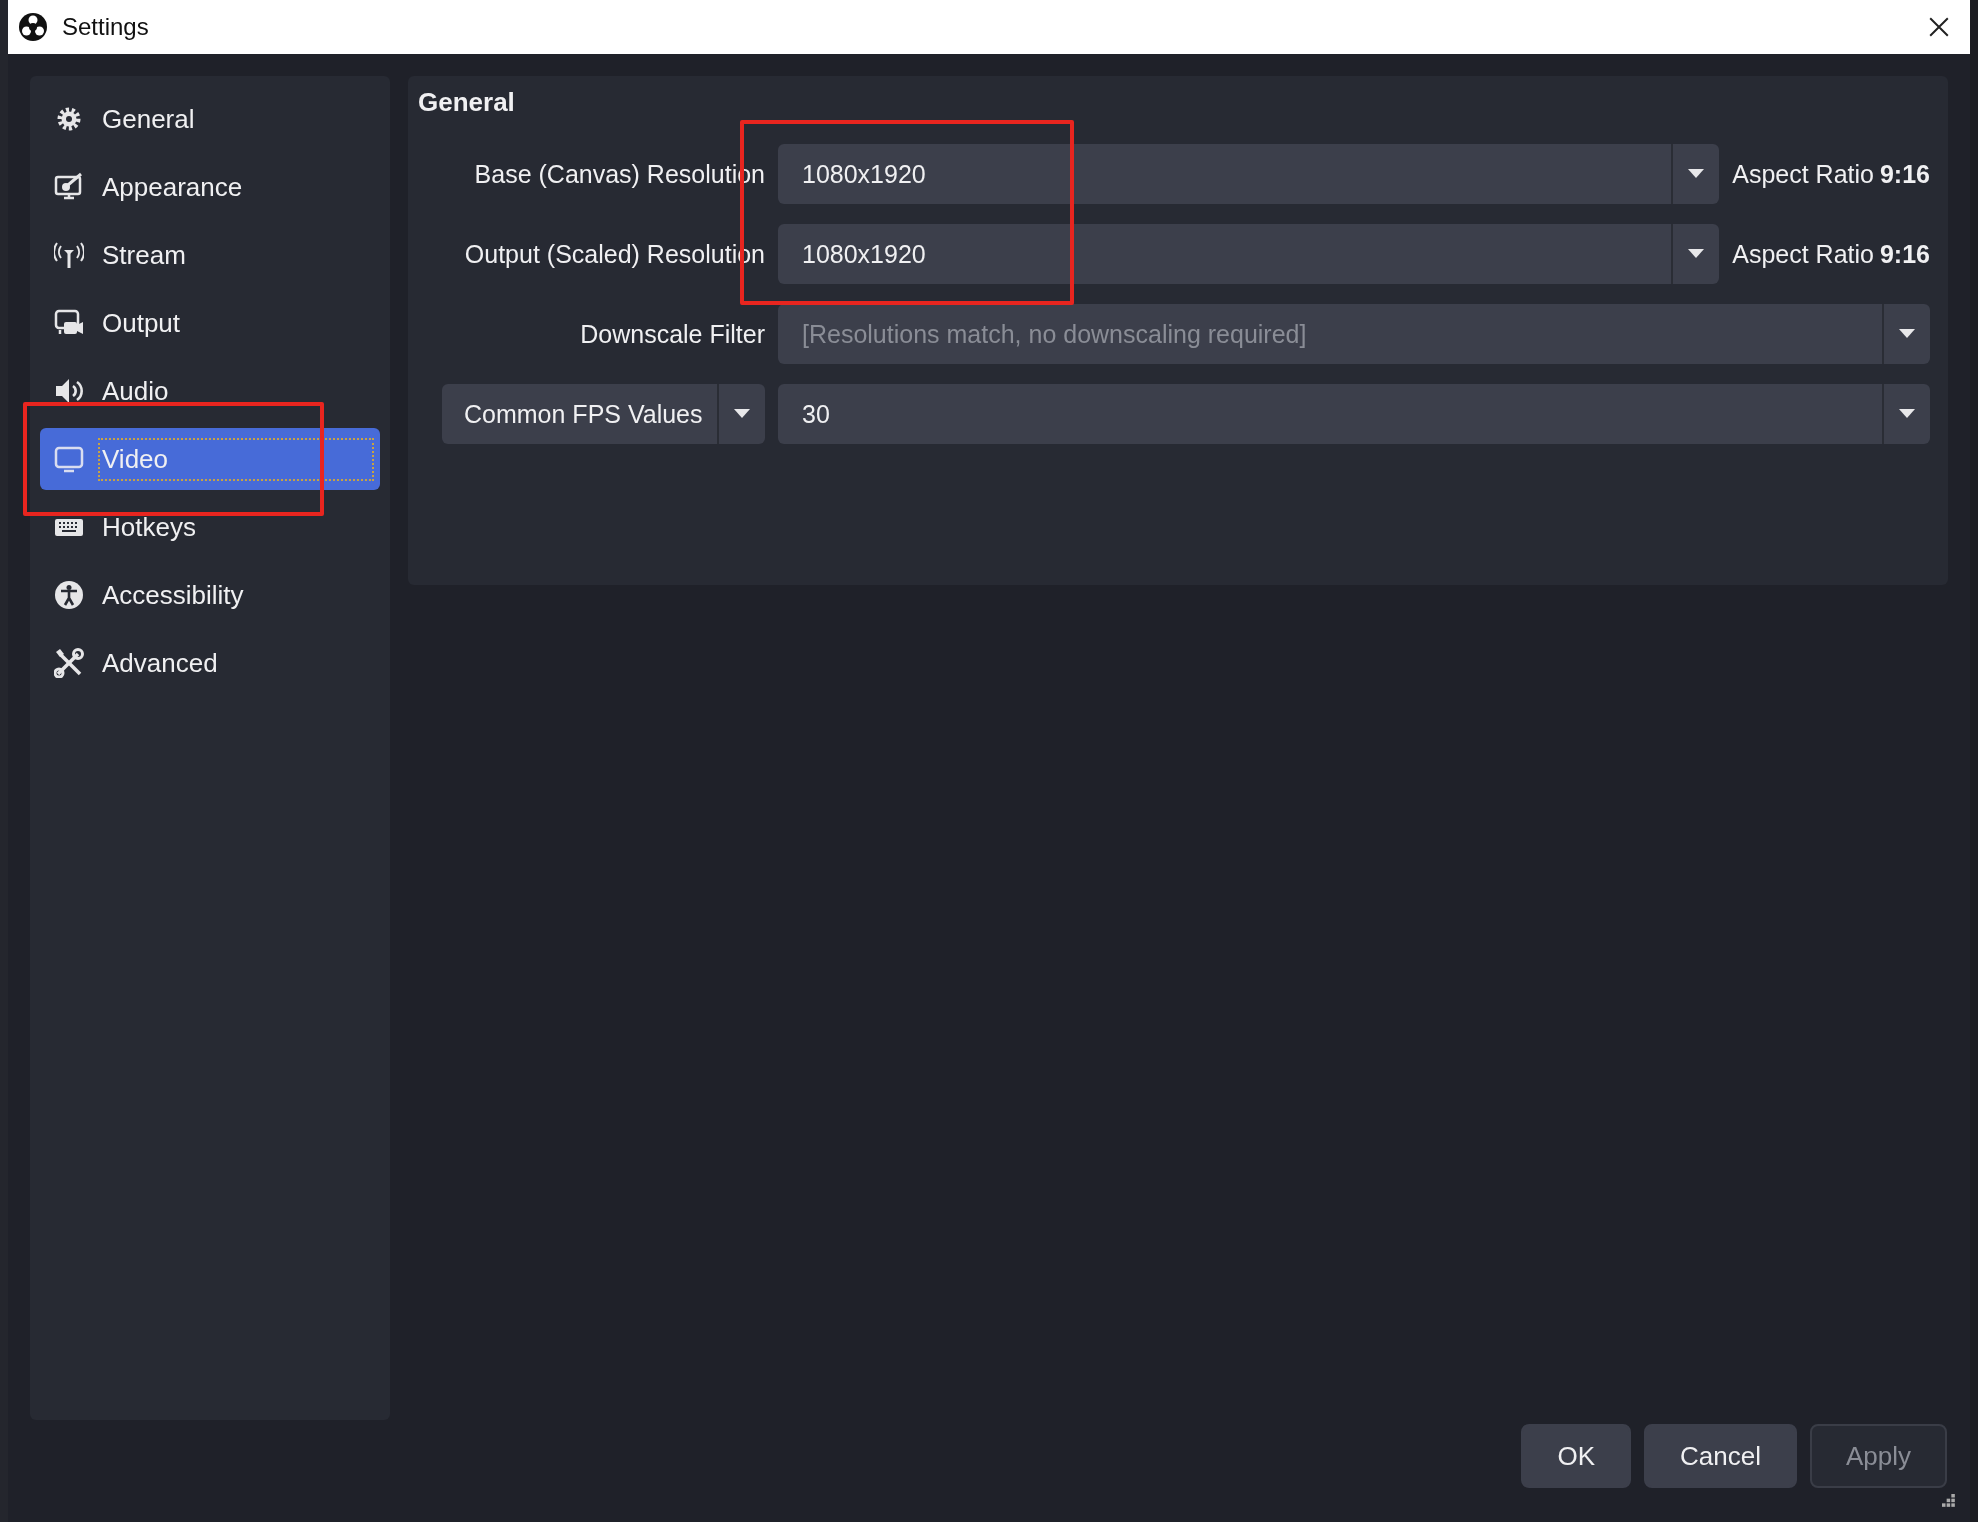 This screenshot has height=1522, width=1978. Describe the element at coordinates (69, 459) in the screenshot. I see `monitor-icon` at that location.